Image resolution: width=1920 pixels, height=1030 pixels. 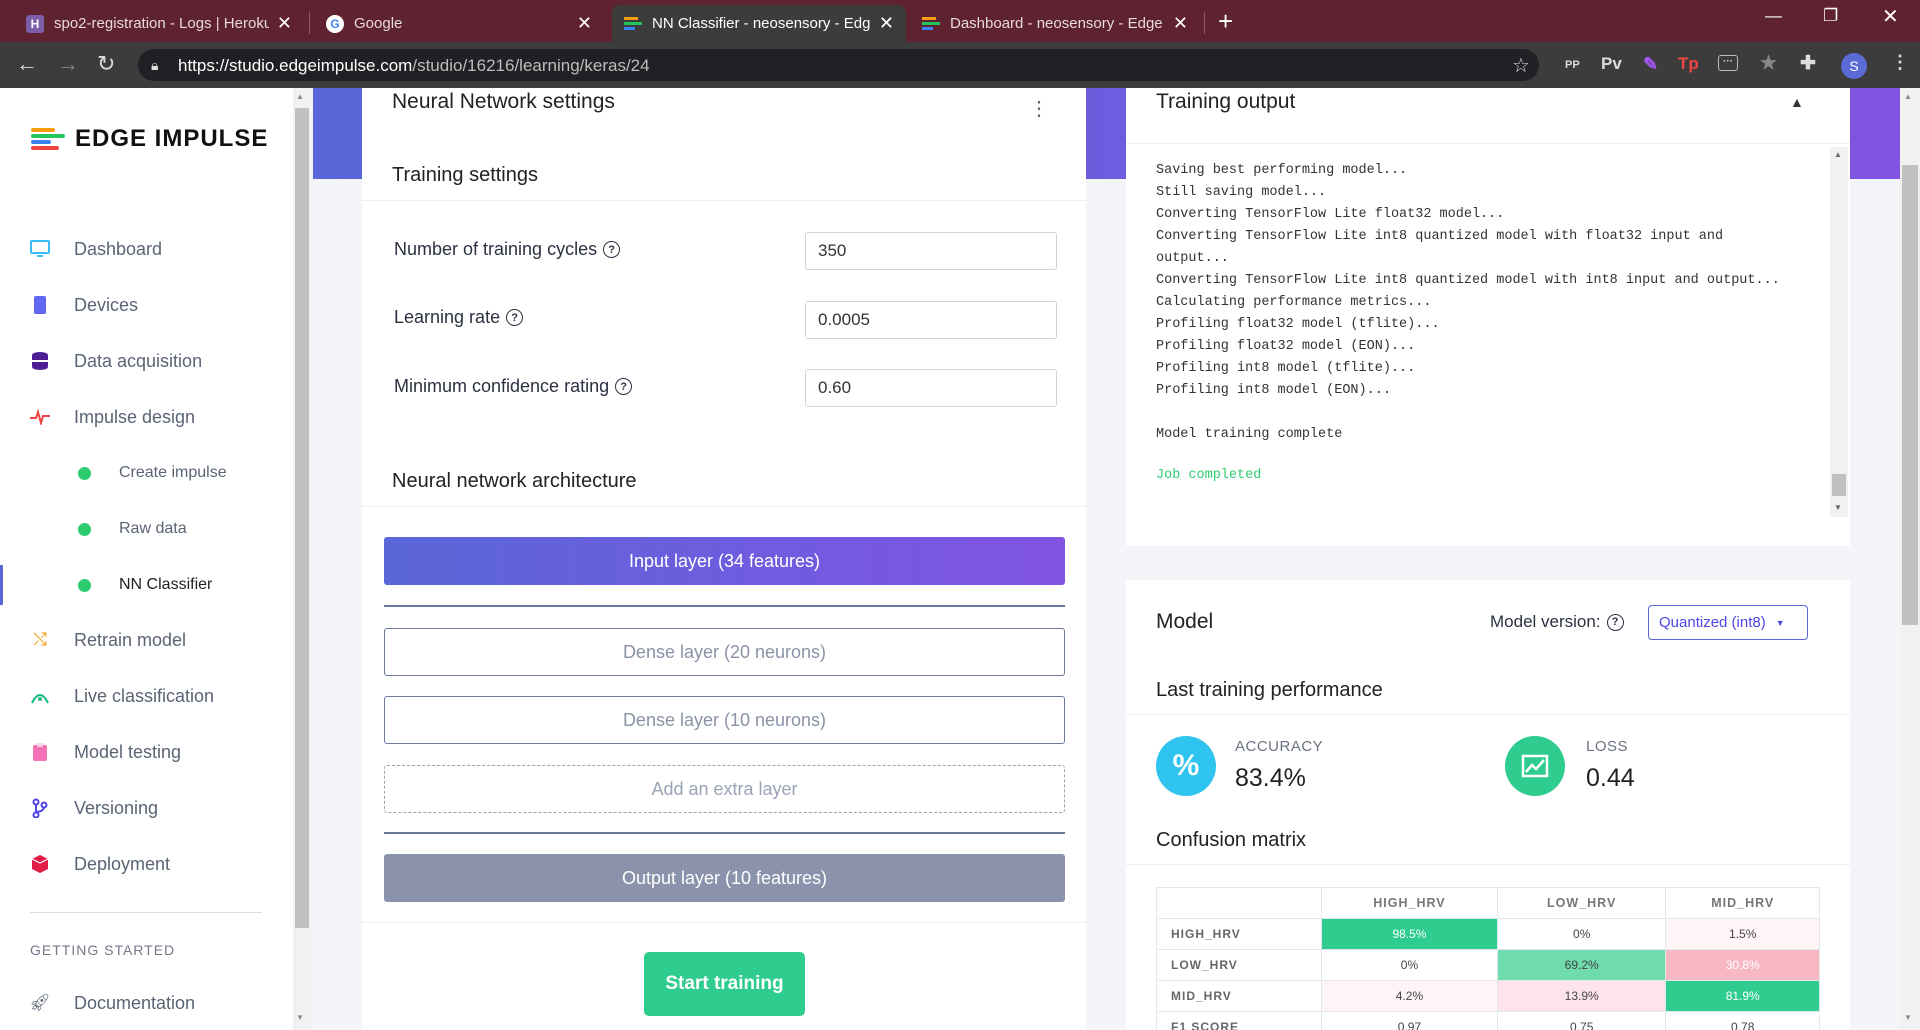 What do you see at coordinates (1797, 102) in the screenshot?
I see `collapse-icon: ▲` at bounding box center [1797, 102].